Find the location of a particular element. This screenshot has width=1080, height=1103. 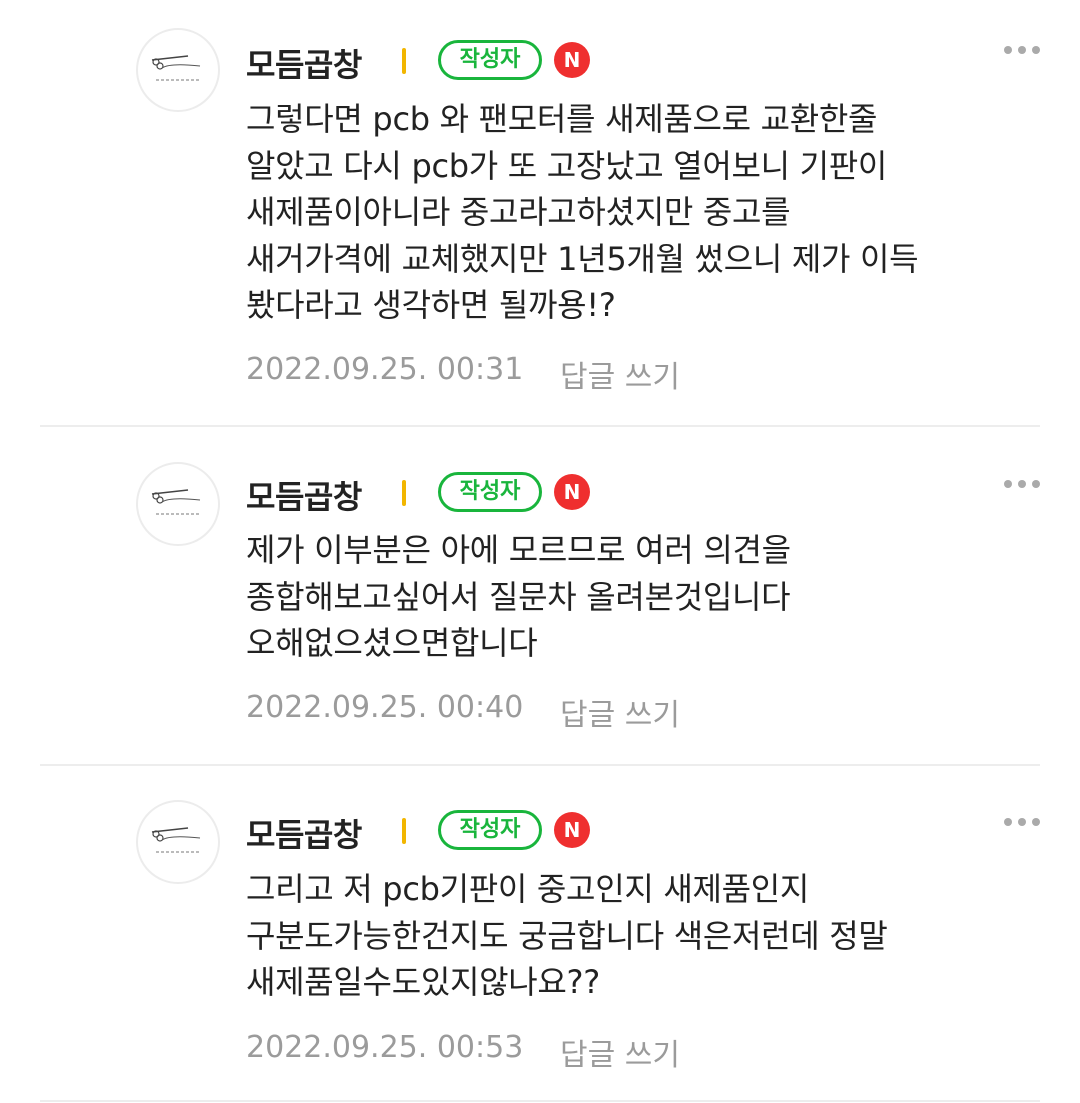

comment-line: 그렇다면 pcb 와 팬모터를 새제품으로 교환한줄 is located at coordinates (562, 119).